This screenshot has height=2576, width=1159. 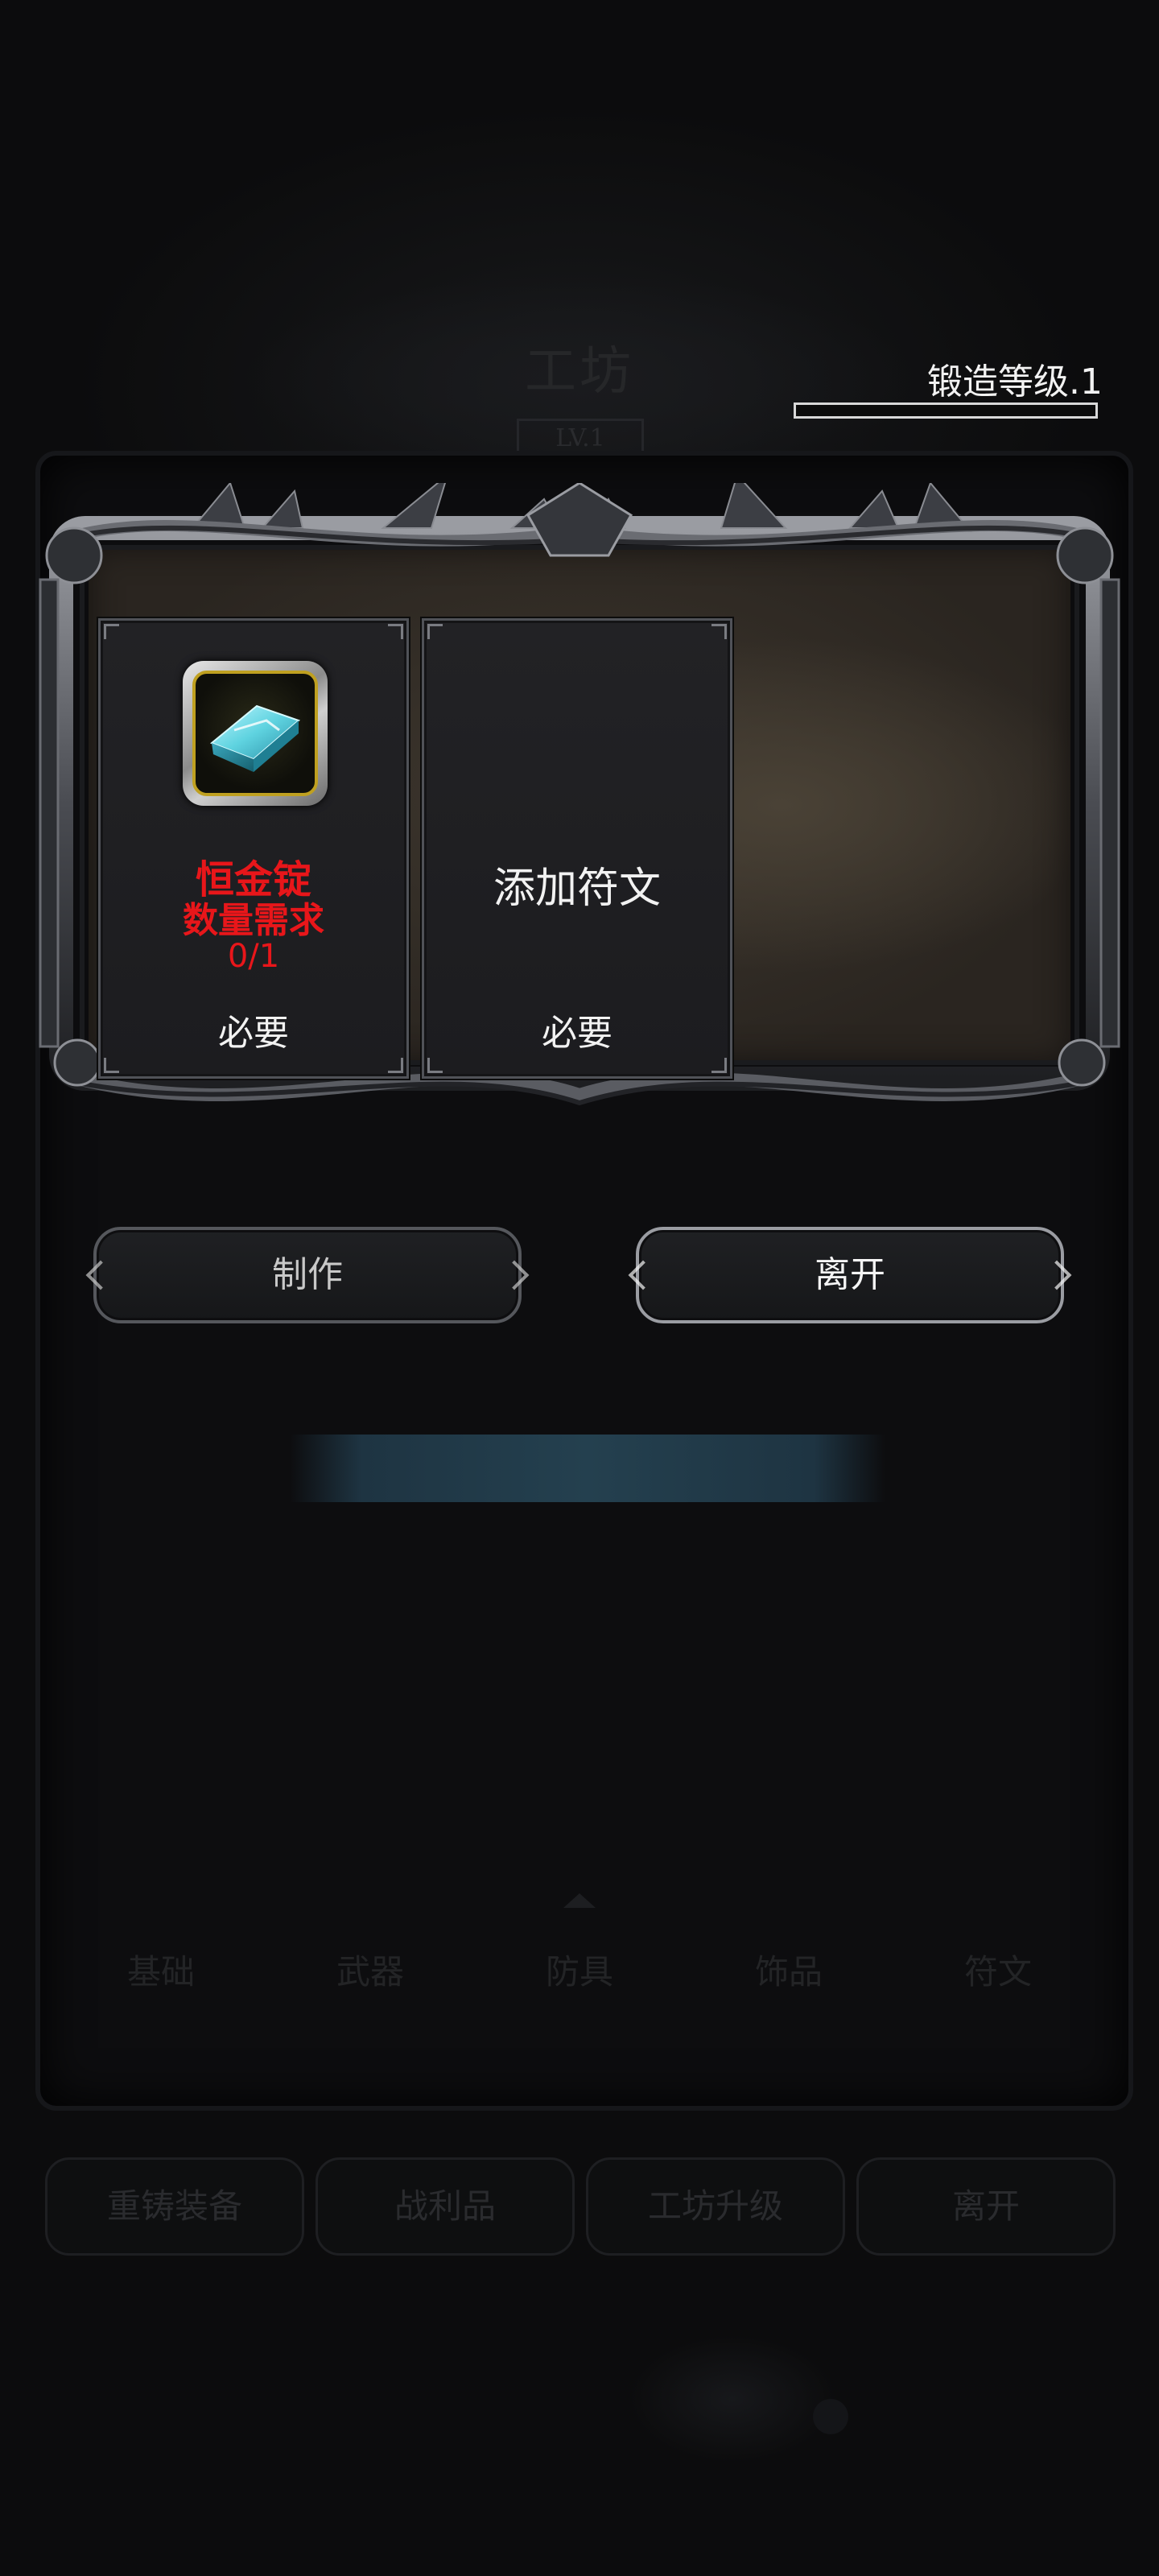 What do you see at coordinates (579, 372) in the screenshot?
I see `background-workshop-title: 工坊` at bounding box center [579, 372].